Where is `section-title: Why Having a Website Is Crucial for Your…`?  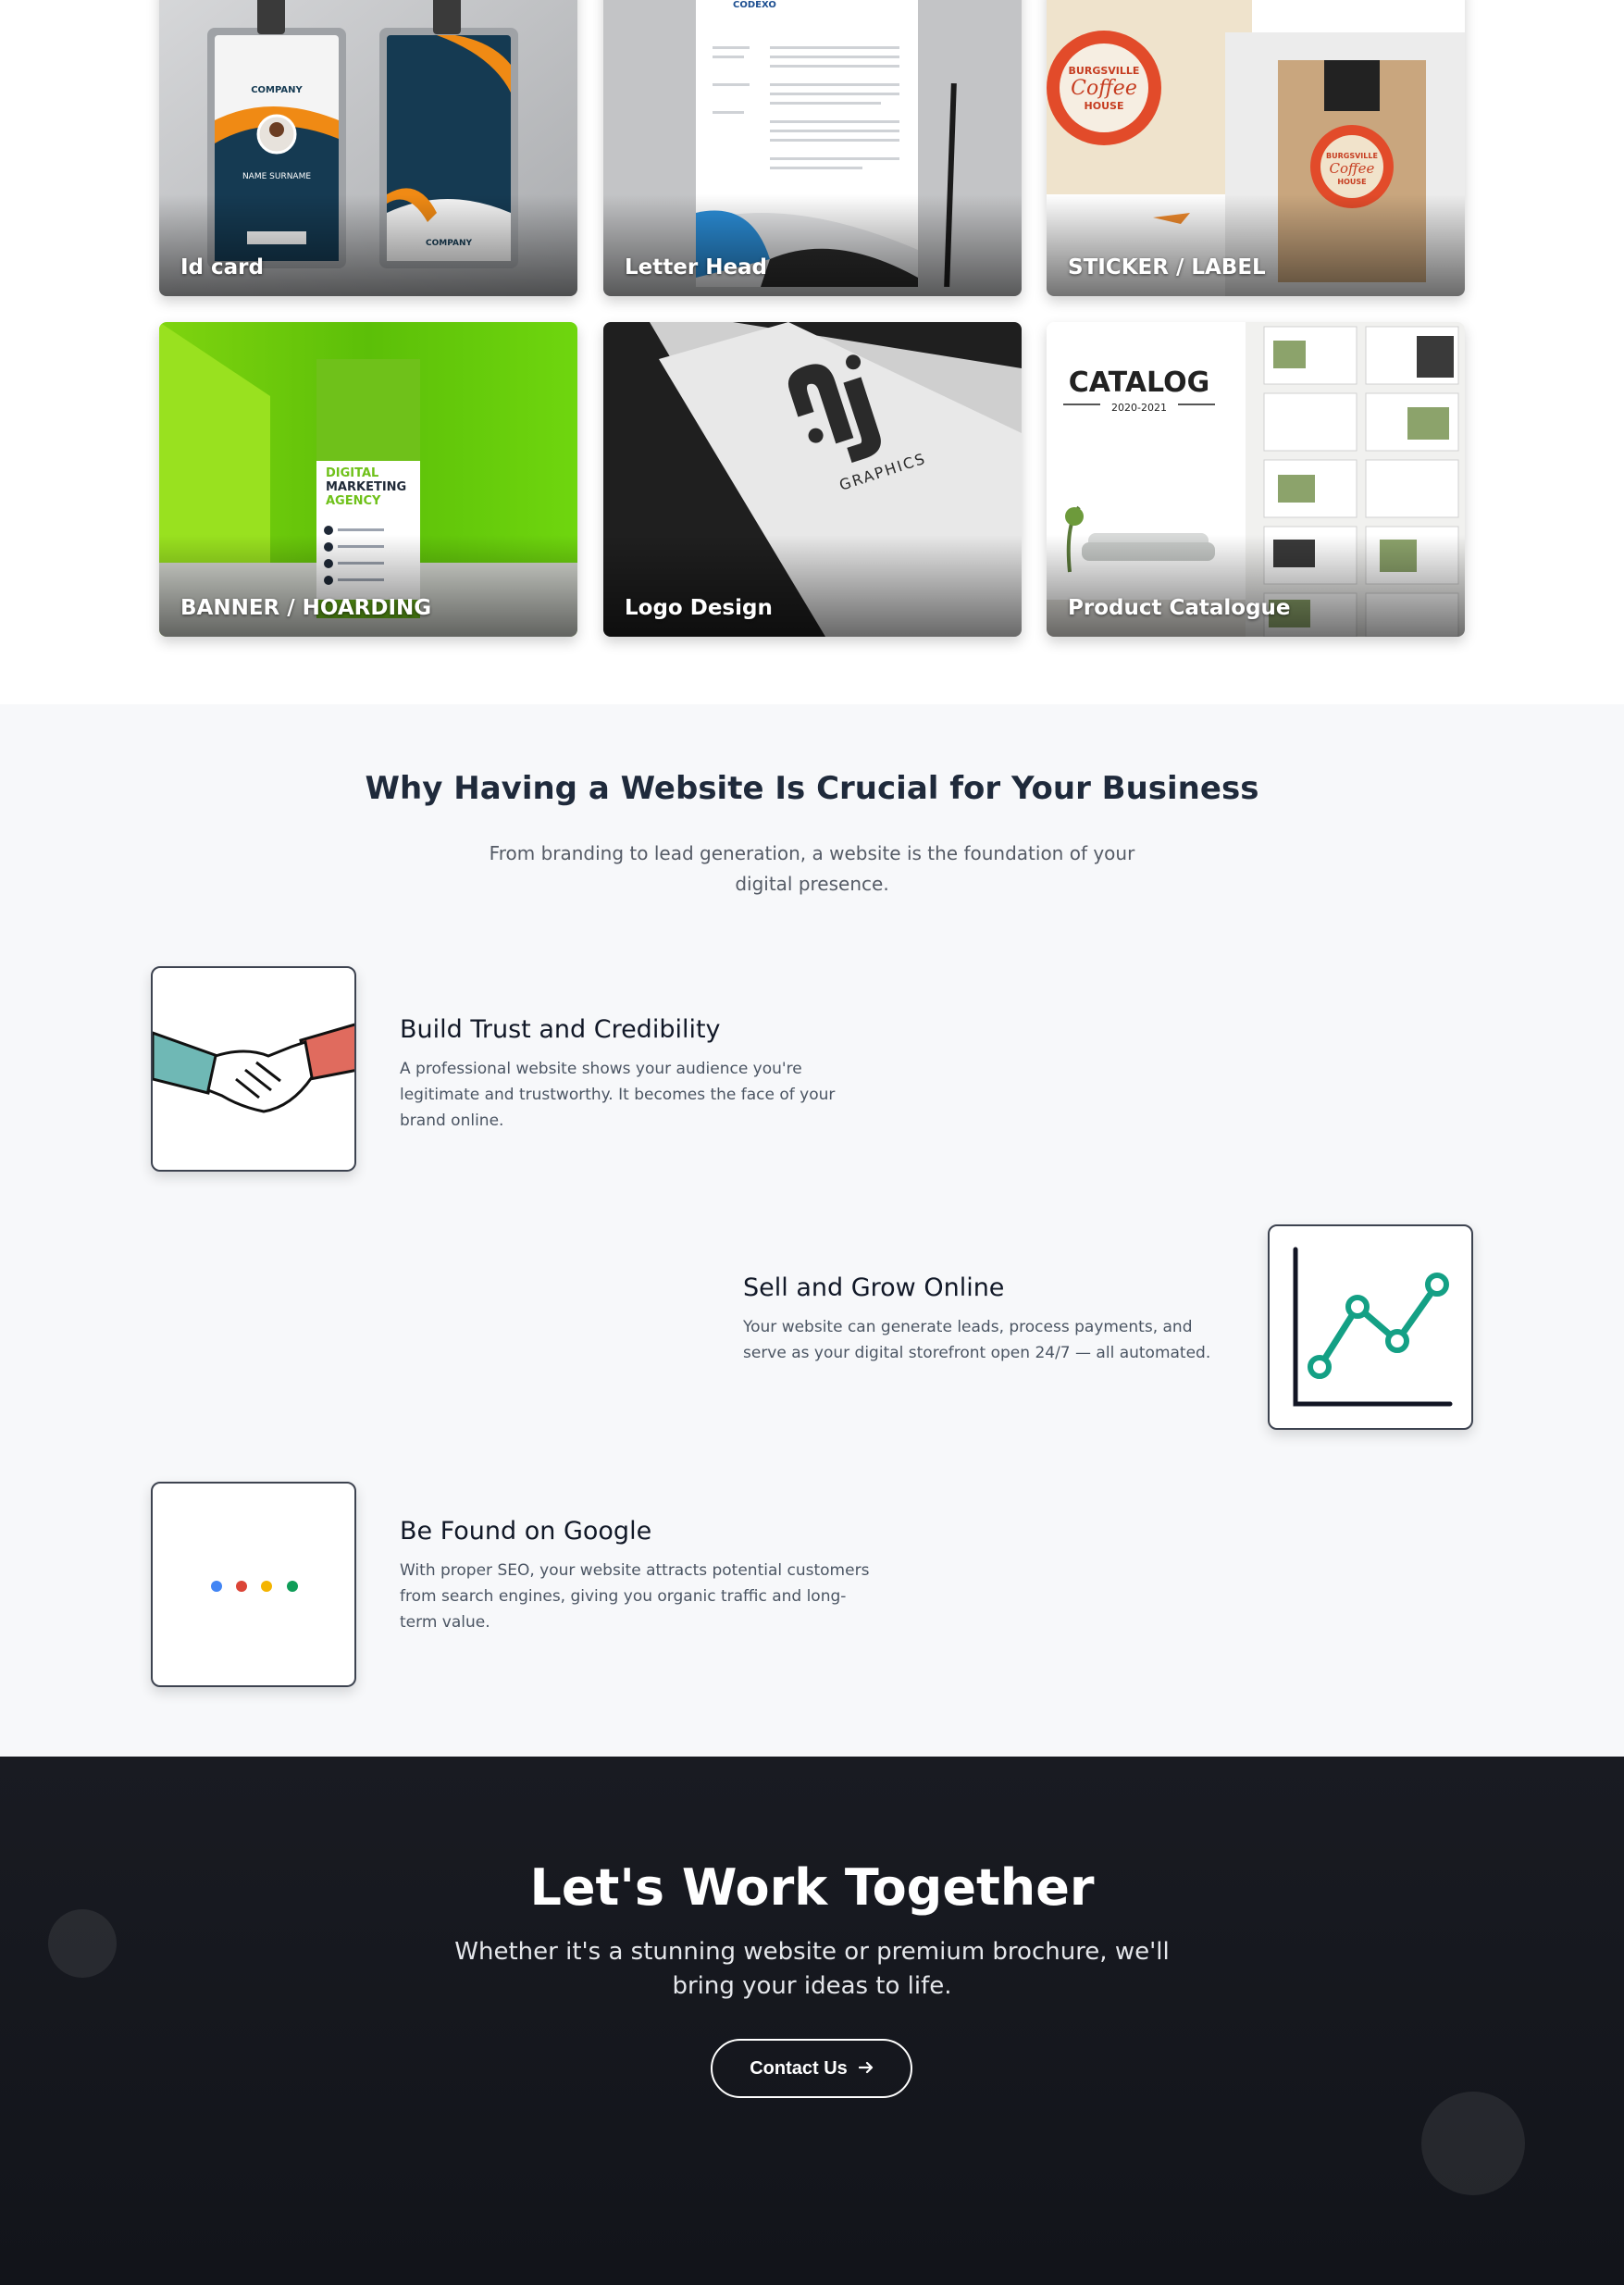 section-title: Why Having a Website Is Crucial for Your… is located at coordinates (812, 789).